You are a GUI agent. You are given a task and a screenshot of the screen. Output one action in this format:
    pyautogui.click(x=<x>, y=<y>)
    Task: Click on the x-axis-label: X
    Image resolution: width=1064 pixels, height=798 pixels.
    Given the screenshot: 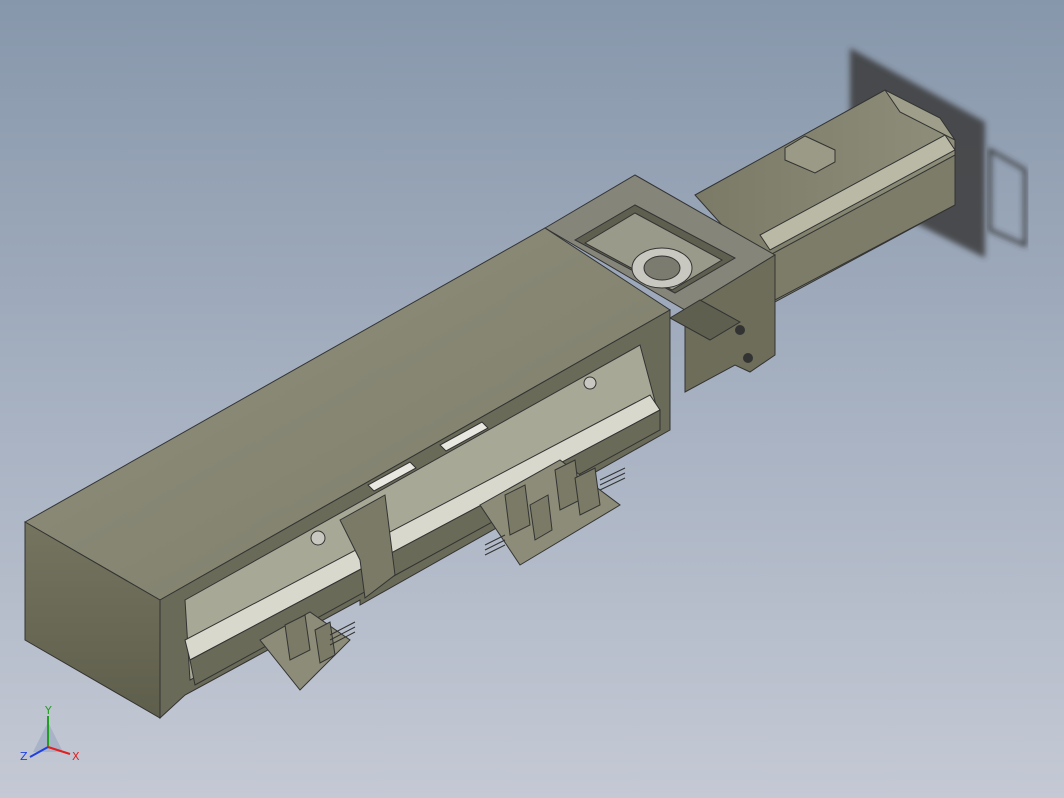 What is the action you would take?
    pyautogui.click(x=76, y=756)
    